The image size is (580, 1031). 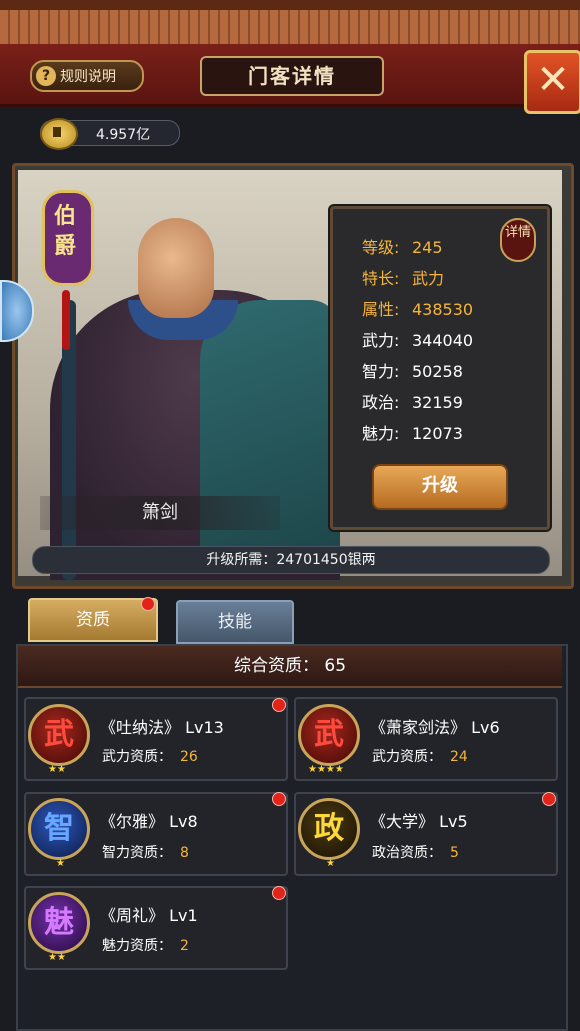 What do you see at coordinates (454, 853) in the screenshot?
I see `attribute-value: 5` at bounding box center [454, 853].